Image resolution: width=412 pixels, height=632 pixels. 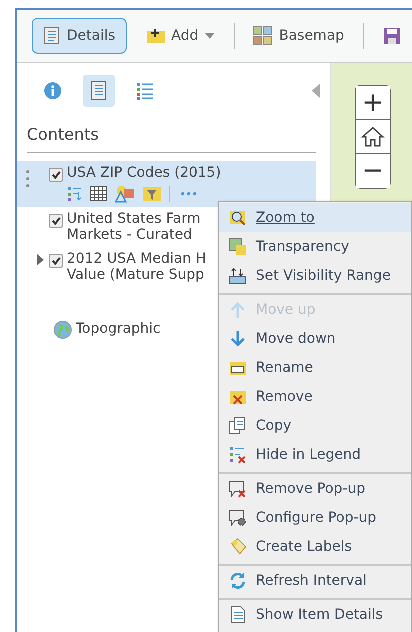 What do you see at coordinates (144, 173) in the screenshot?
I see `layer-name: USA ZIP Codes (2015)` at bounding box center [144, 173].